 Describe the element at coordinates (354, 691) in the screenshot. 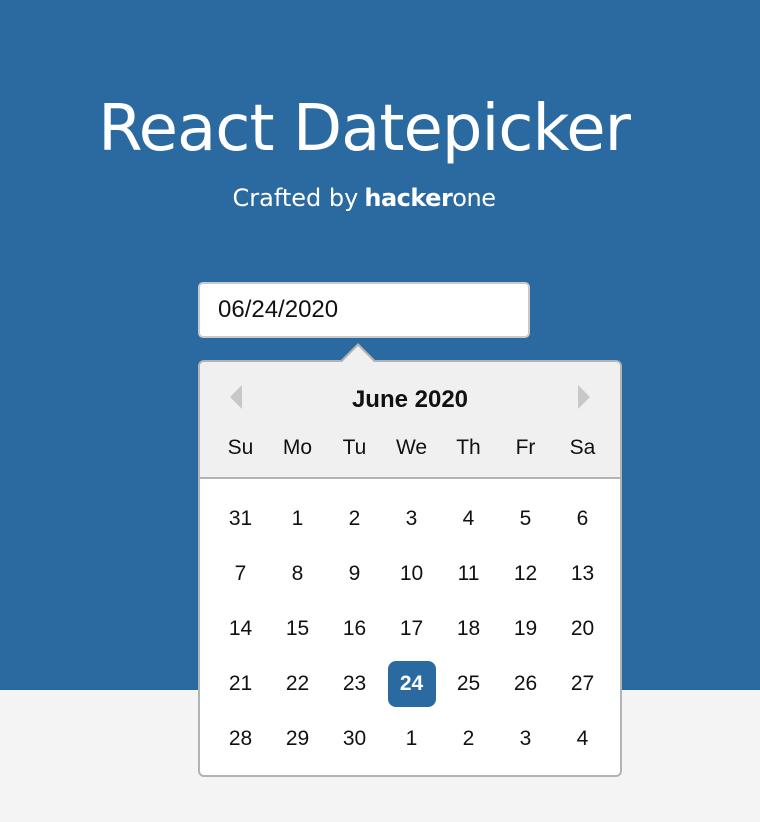

I see `day-cell: 23` at that location.